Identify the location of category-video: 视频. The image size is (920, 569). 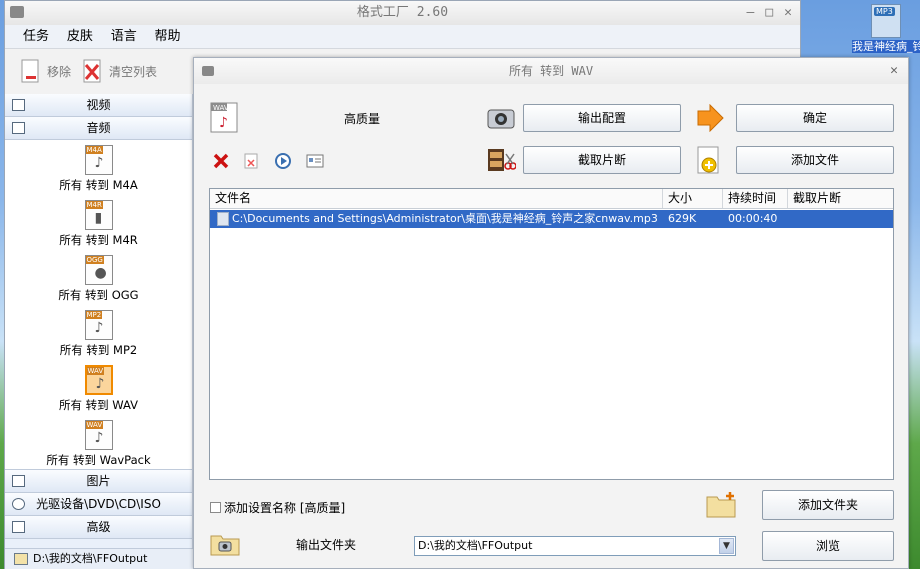
(98, 105).